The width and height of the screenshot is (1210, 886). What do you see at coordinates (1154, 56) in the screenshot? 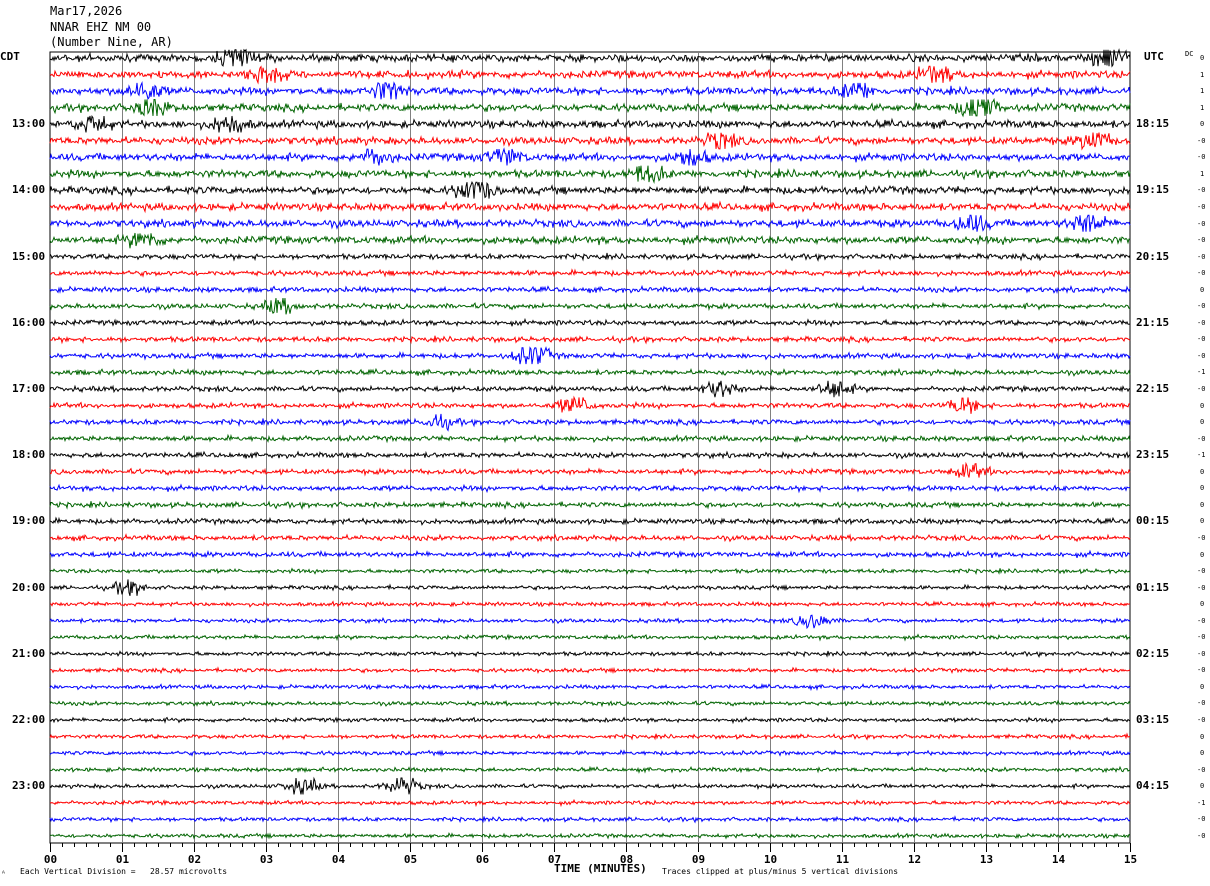
I see `right-timezone-label: UTC` at bounding box center [1154, 56].